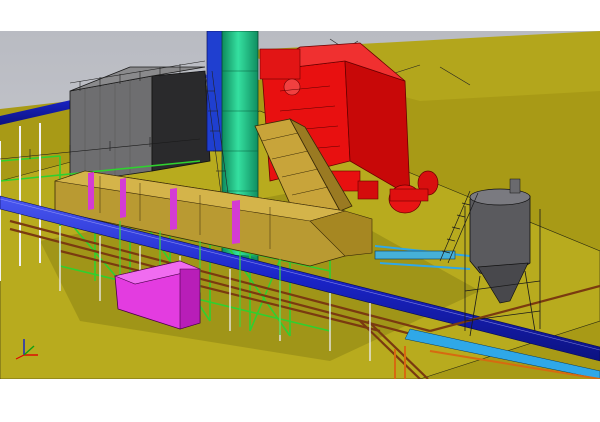 This screenshot has width=600, height=422. I want to click on conveyor, so click(415, 255).